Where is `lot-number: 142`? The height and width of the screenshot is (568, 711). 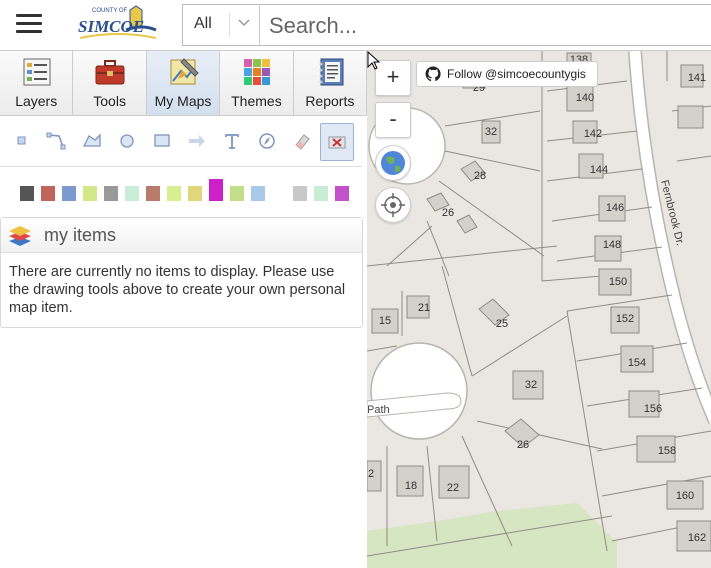 lot-number: 142 is located at coordinates (593, 134).